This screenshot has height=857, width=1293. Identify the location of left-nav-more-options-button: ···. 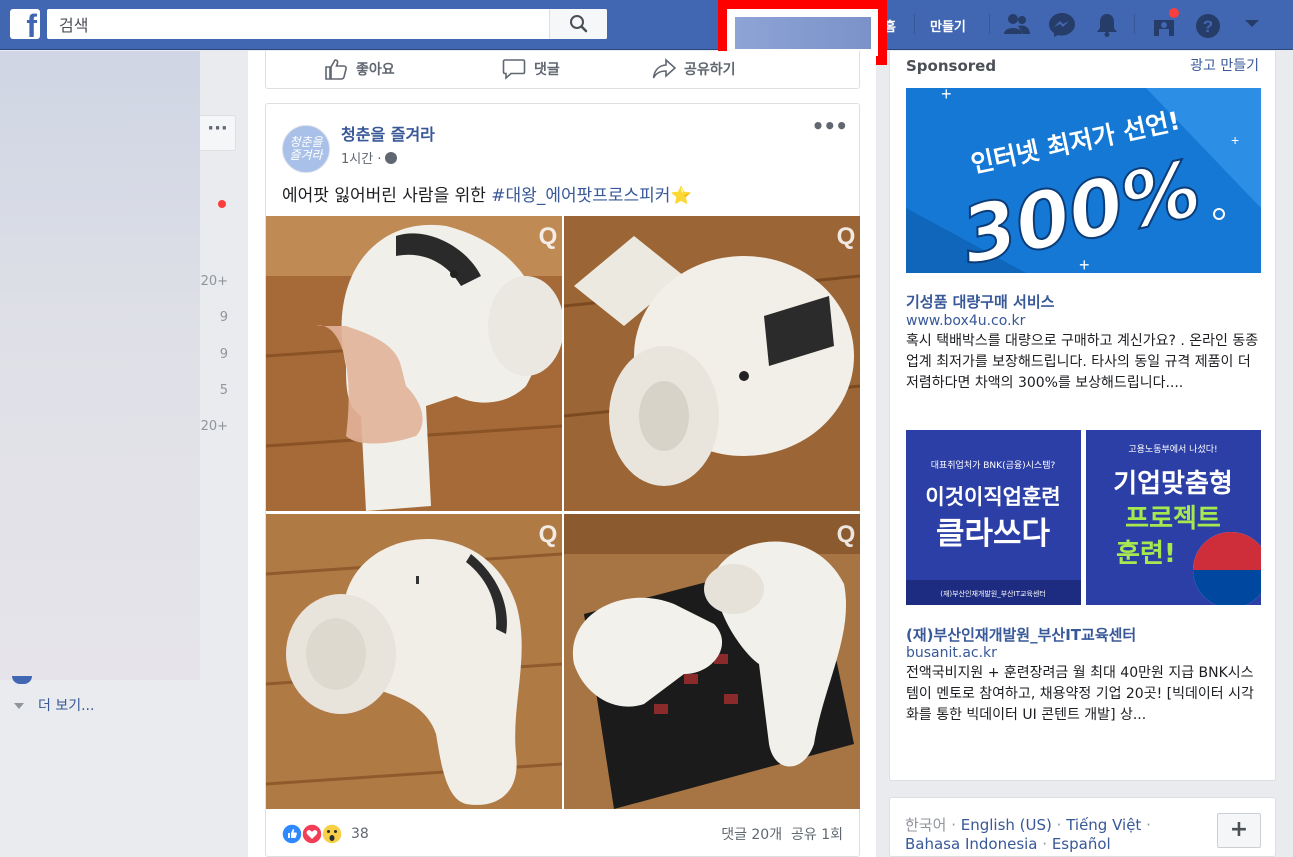
(218, 133).